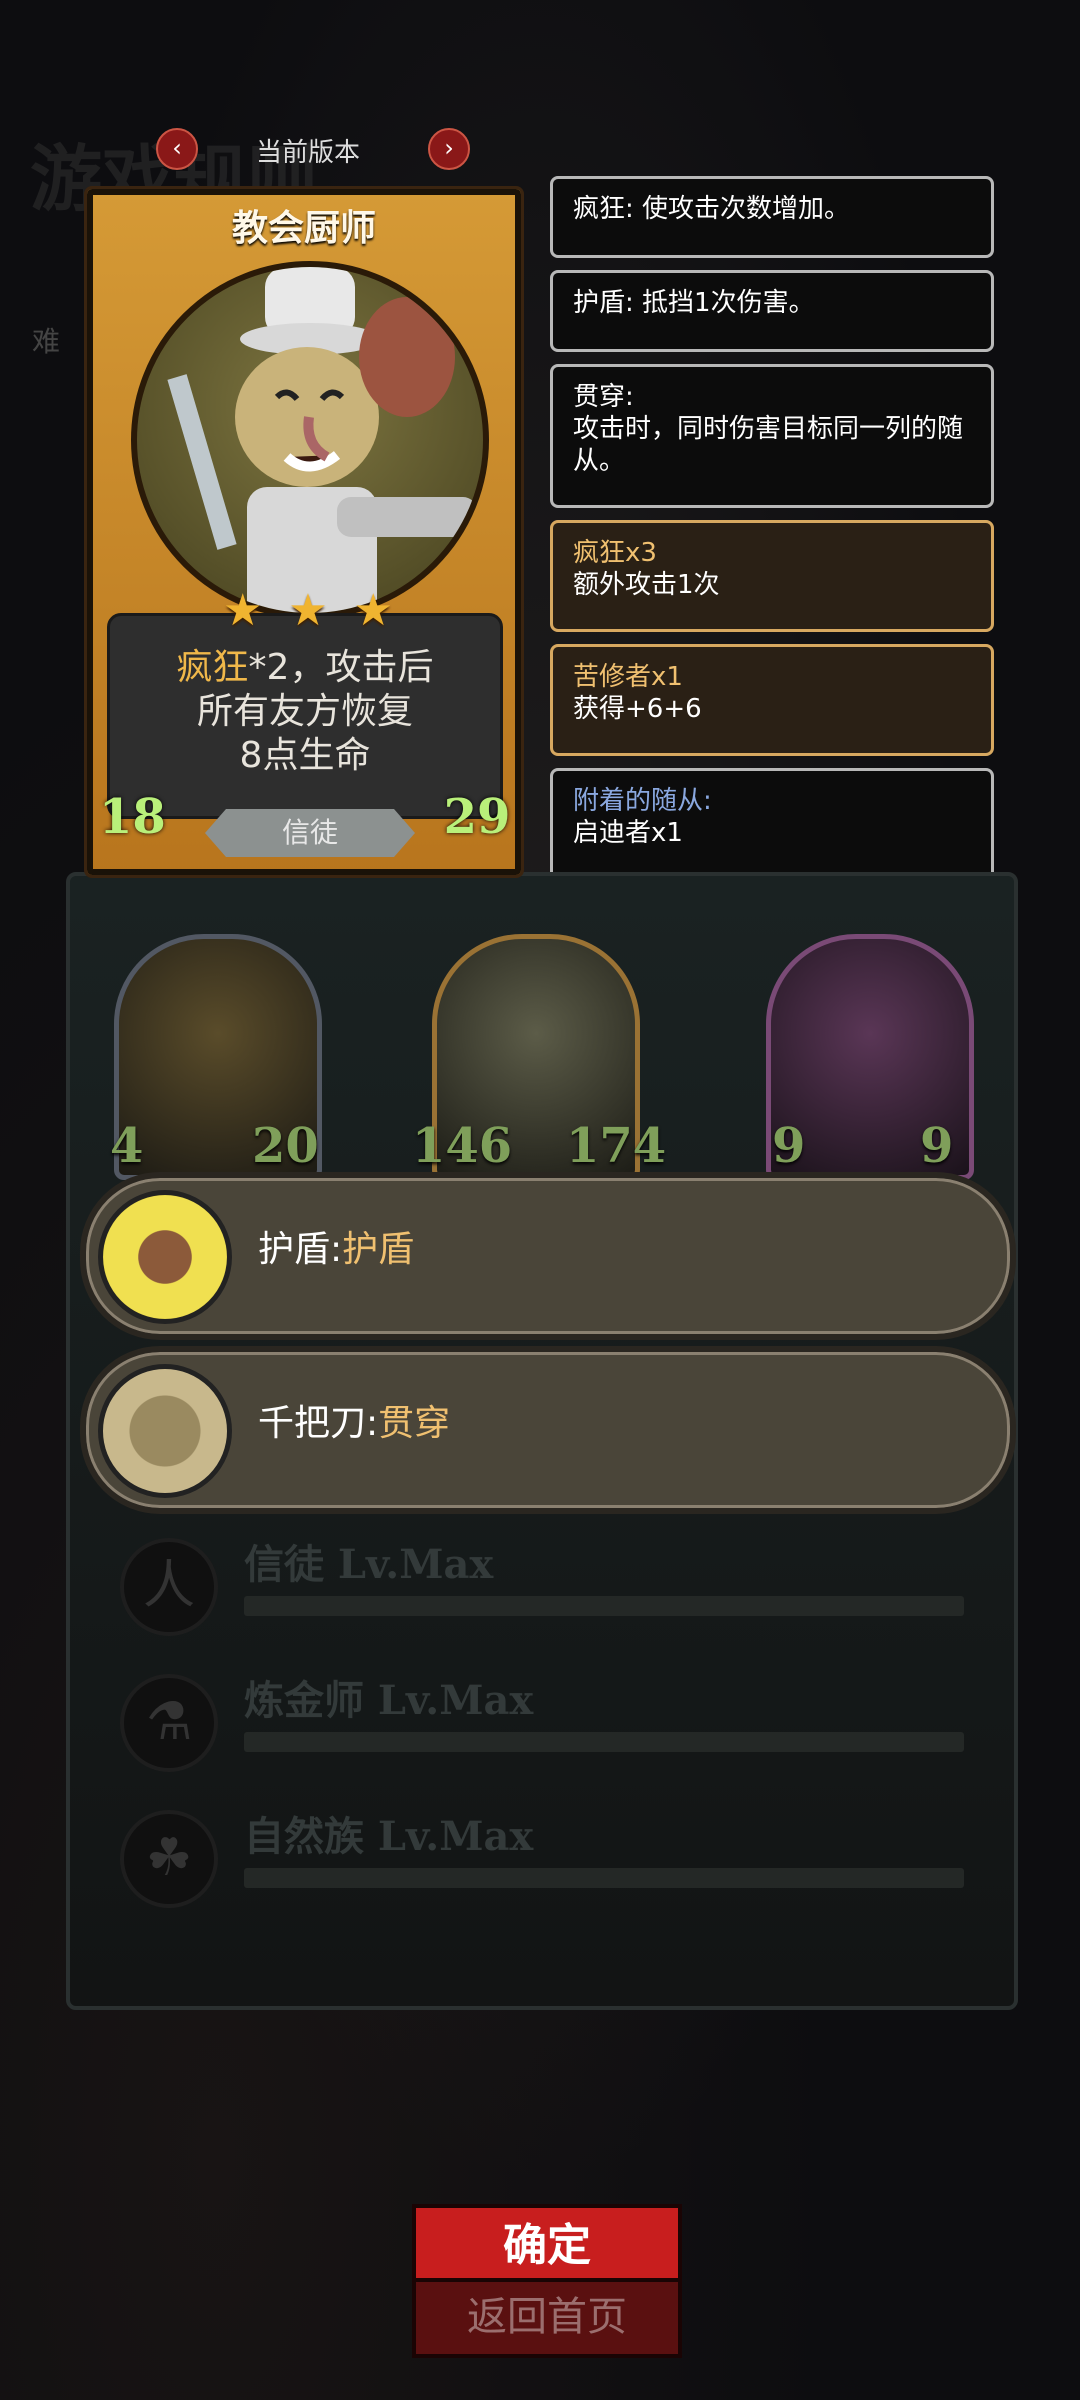 The height and width of the screenshot is (2400, 1080). I want to click on alchemy-icon: ⚗, so click(169, 1723).